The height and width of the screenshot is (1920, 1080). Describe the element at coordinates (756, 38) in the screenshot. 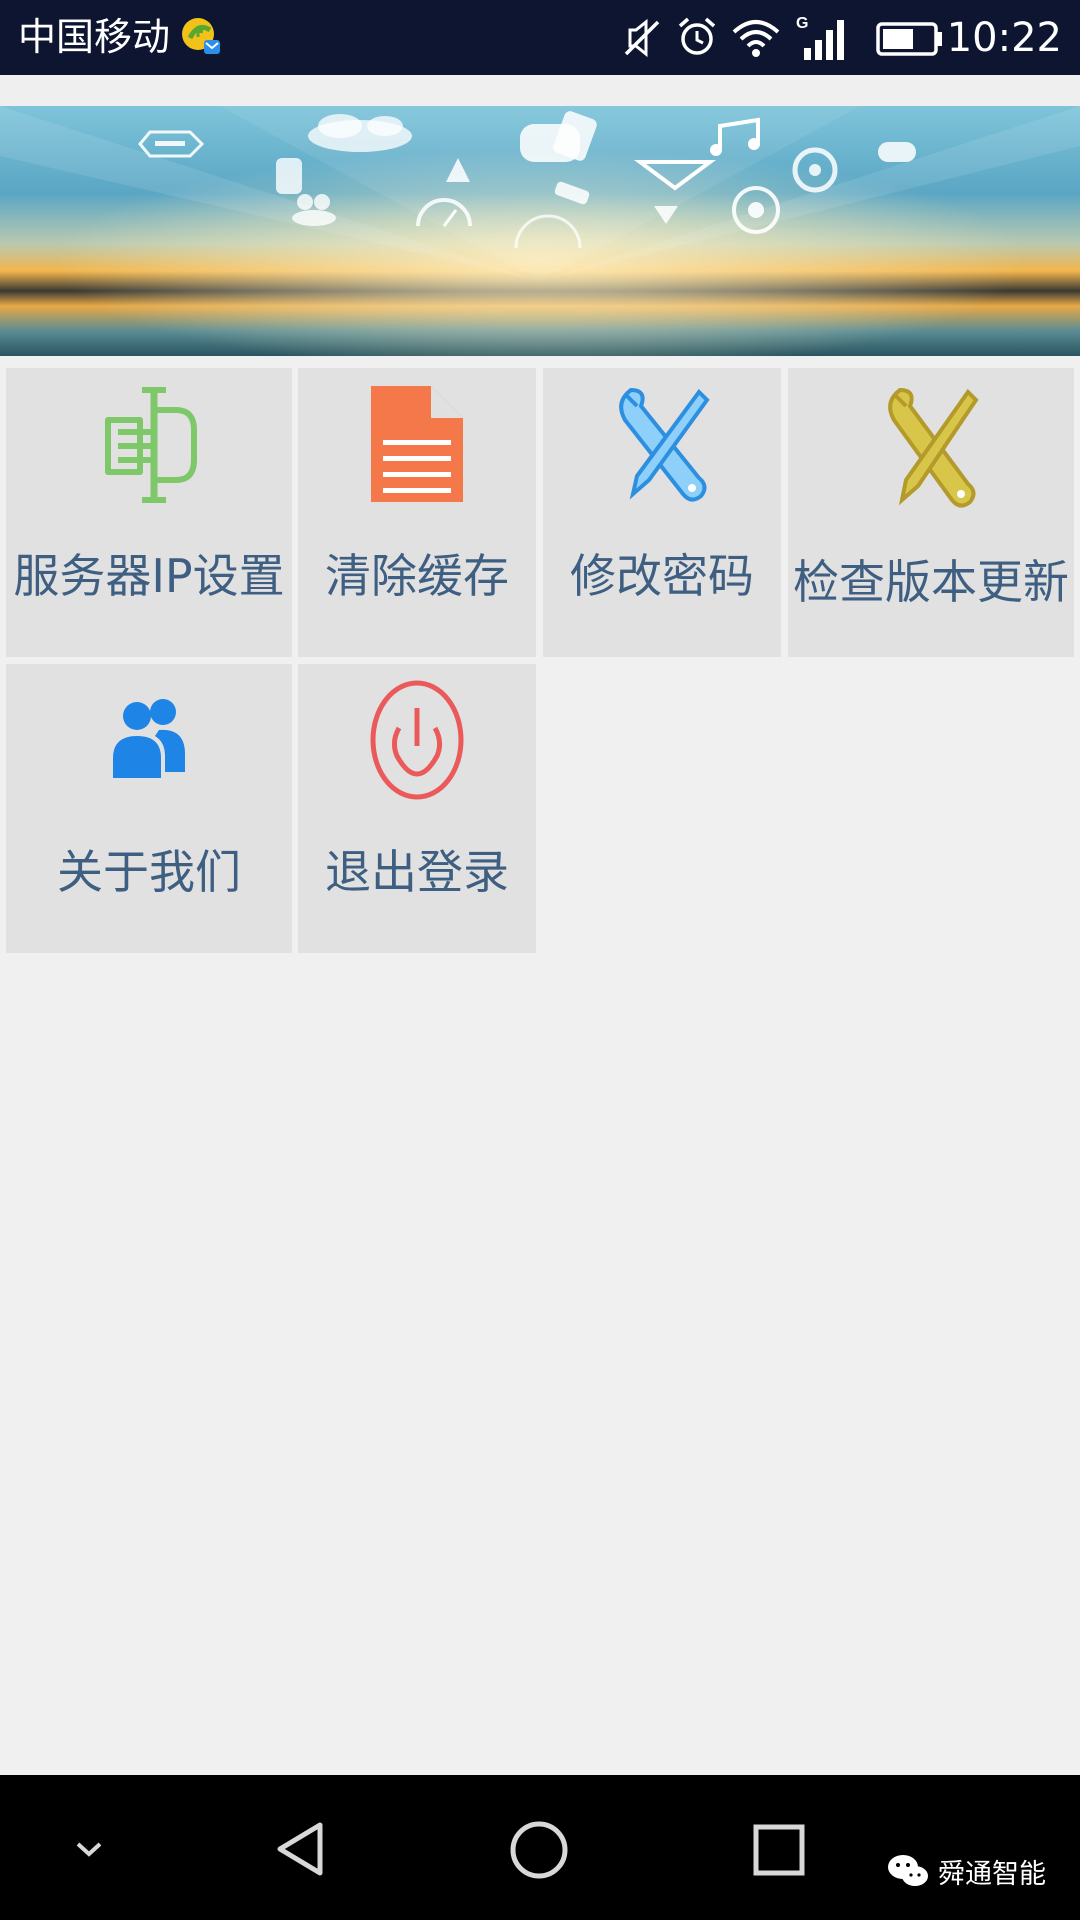

I see `wifi-icon` at that location.